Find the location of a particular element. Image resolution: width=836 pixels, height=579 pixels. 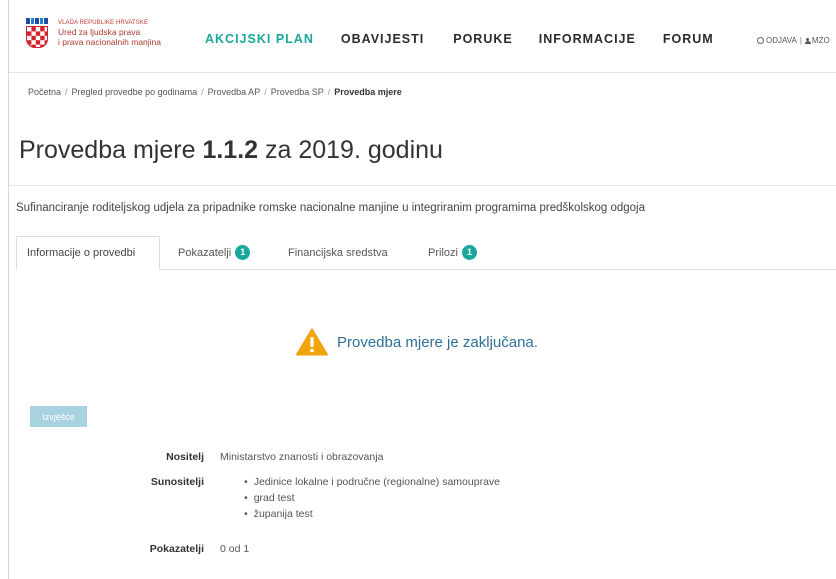

warning-icon is located at coordinates (312, 342).